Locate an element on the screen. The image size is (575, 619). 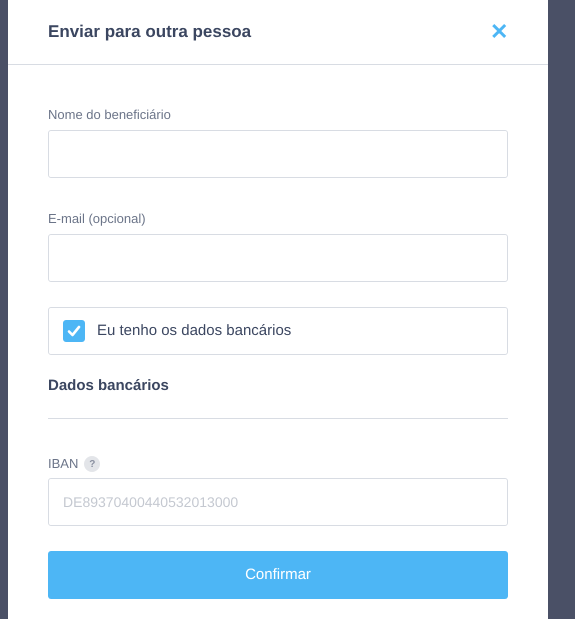
checkbox-row: Eu tenho os dados bancários is located at coordinates (278, 331).